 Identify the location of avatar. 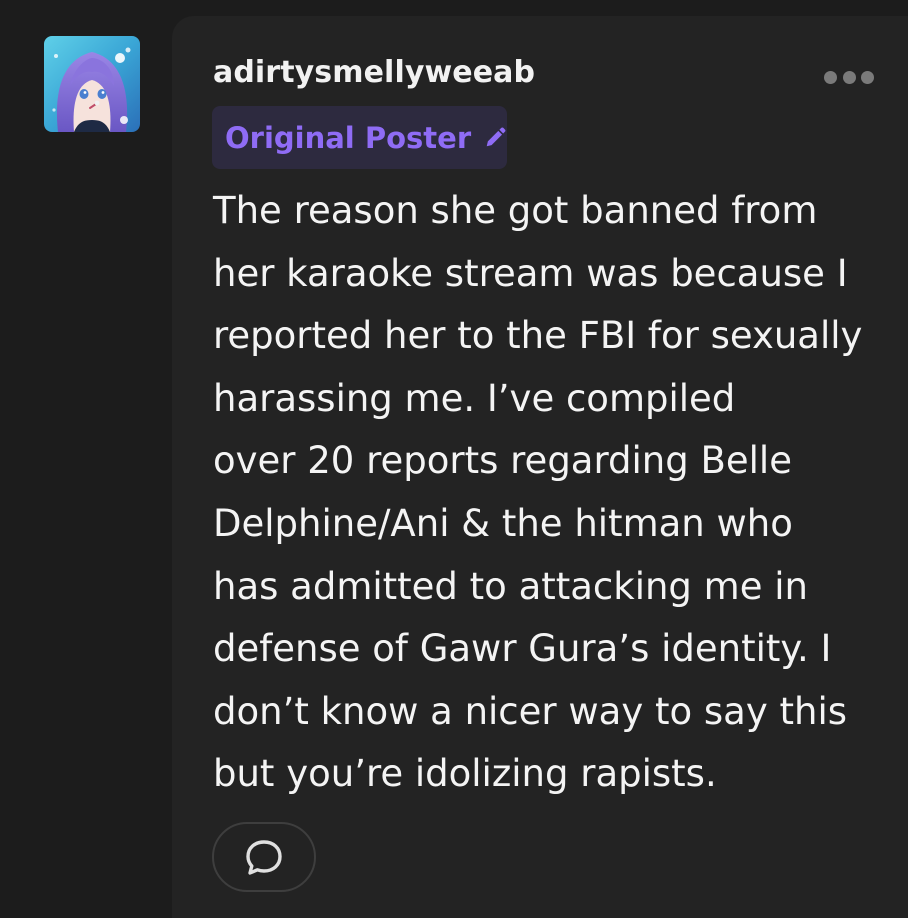
(92, 84).